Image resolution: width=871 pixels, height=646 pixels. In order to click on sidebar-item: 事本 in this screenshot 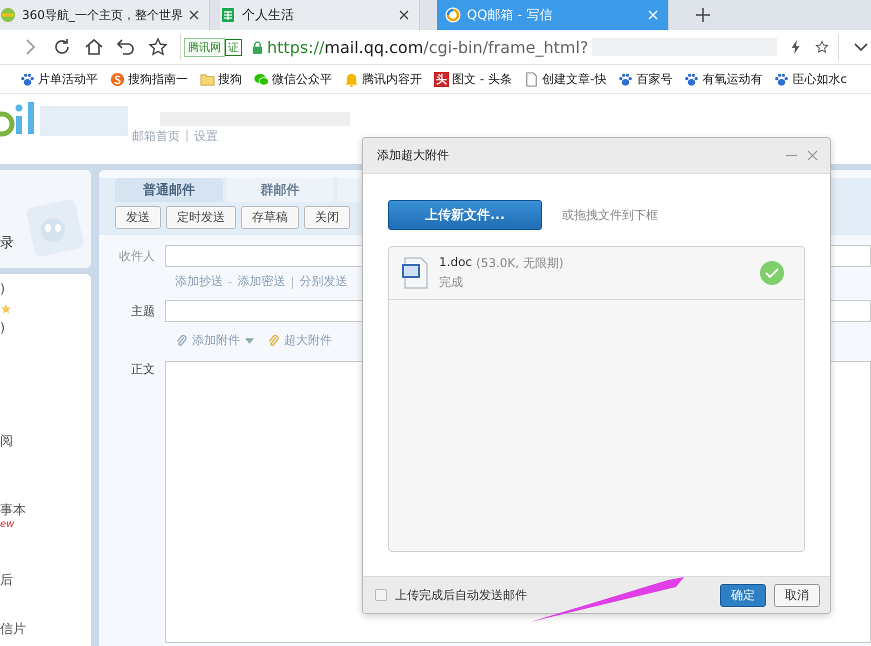, I will do `click(13, 510)`.